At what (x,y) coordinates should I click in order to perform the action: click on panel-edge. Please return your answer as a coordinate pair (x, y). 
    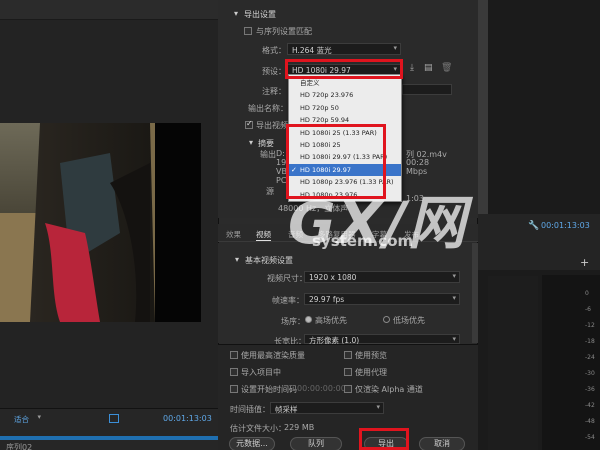
    Looking at the image, I should click on (483, 107).